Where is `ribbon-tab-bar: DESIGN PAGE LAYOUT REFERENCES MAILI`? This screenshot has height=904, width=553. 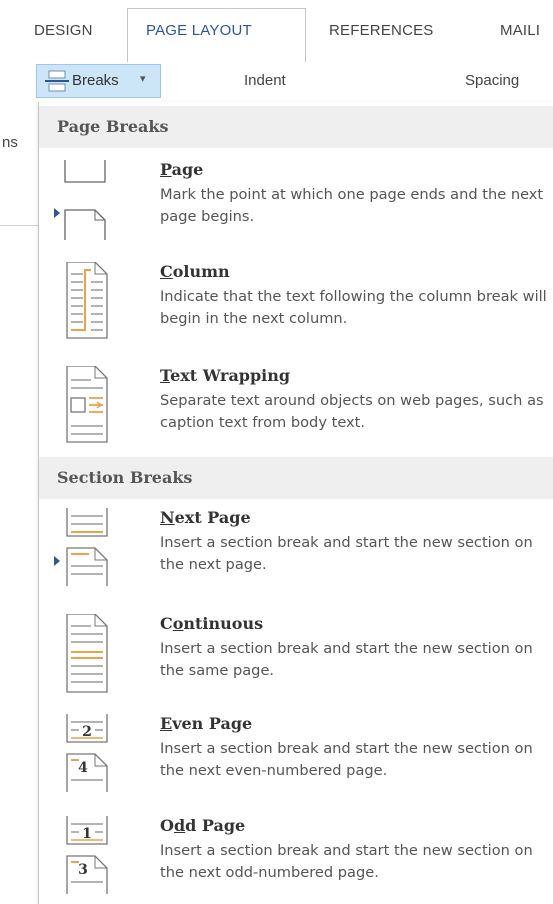 ribbon-tab-bar: DESIGN PAGE LAYOUT REFERENCES MAILI is located at coordinates (276, 34).